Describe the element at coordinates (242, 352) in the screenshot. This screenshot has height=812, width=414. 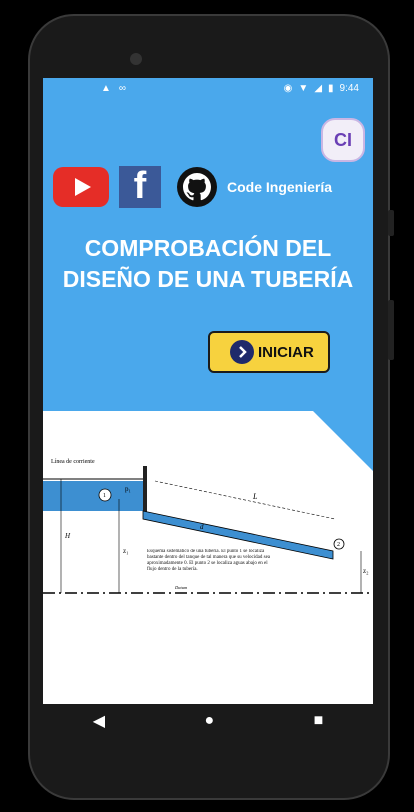
I see `chevron-right-icon` at that location.